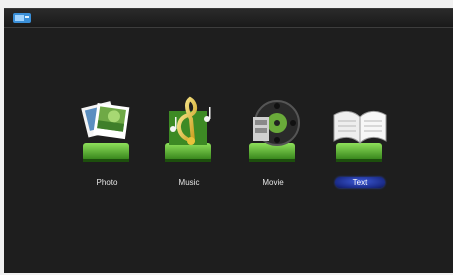 This screenshot has height=275, width=453. What do you see at coordinates (360, 136) in the screenshot?
I see `open-book-icon` at bounding box center [360, 136].